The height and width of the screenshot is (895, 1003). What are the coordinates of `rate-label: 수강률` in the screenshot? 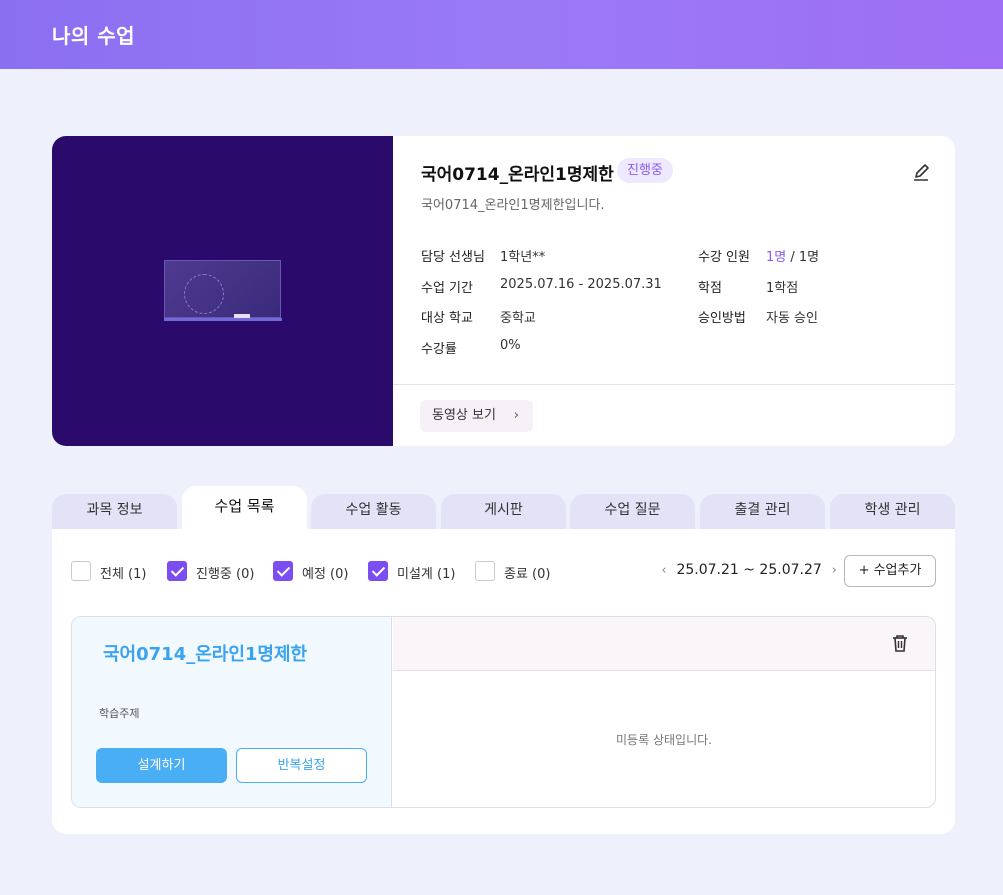 It's located at (439, 349).